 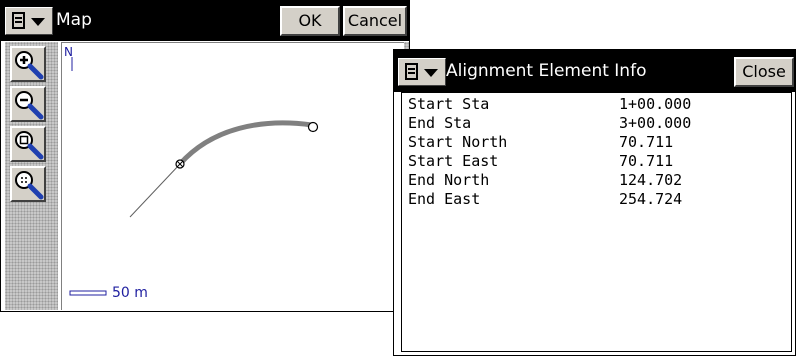 I want to click on info-label: End North, so click(x=449, y=180).